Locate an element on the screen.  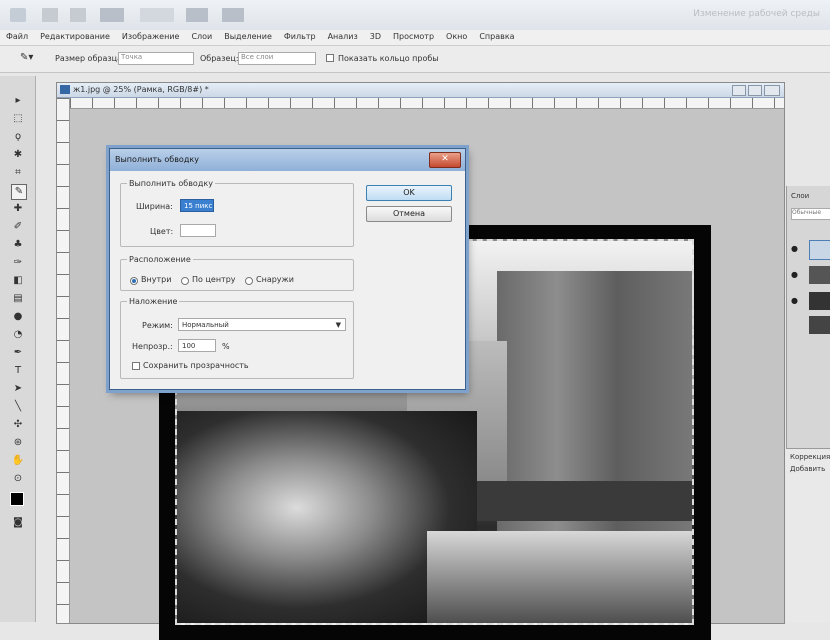
foreground-color-swatch is located at coordinates (17, 499).